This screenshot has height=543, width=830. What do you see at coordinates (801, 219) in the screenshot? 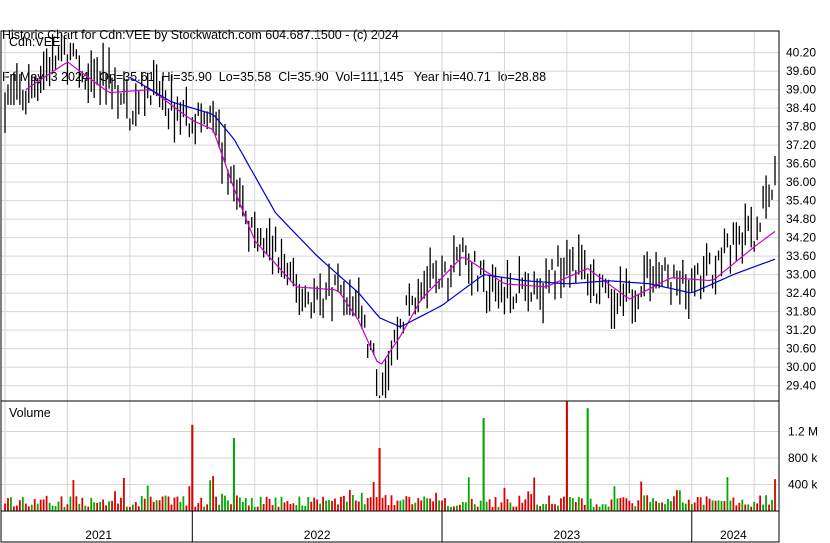
I see `price-tick-label: 34.80` at bounding box center [801, 219].